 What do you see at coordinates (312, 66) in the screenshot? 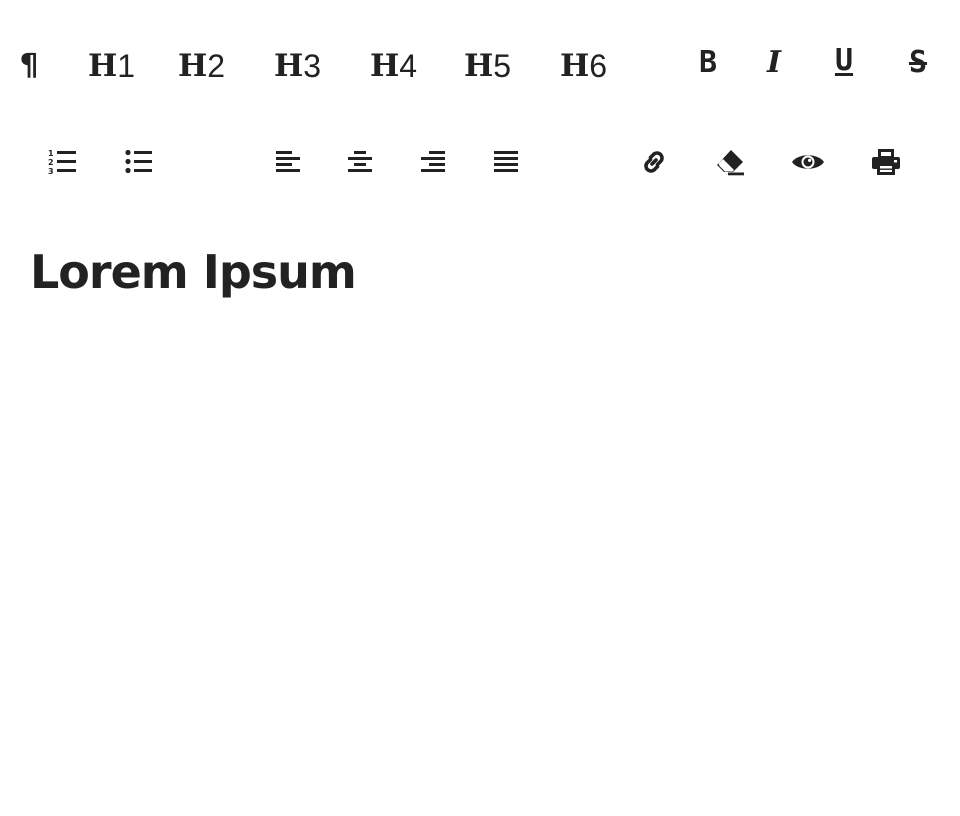
I see `heading-level: 3` at bounding box center [312, 66].